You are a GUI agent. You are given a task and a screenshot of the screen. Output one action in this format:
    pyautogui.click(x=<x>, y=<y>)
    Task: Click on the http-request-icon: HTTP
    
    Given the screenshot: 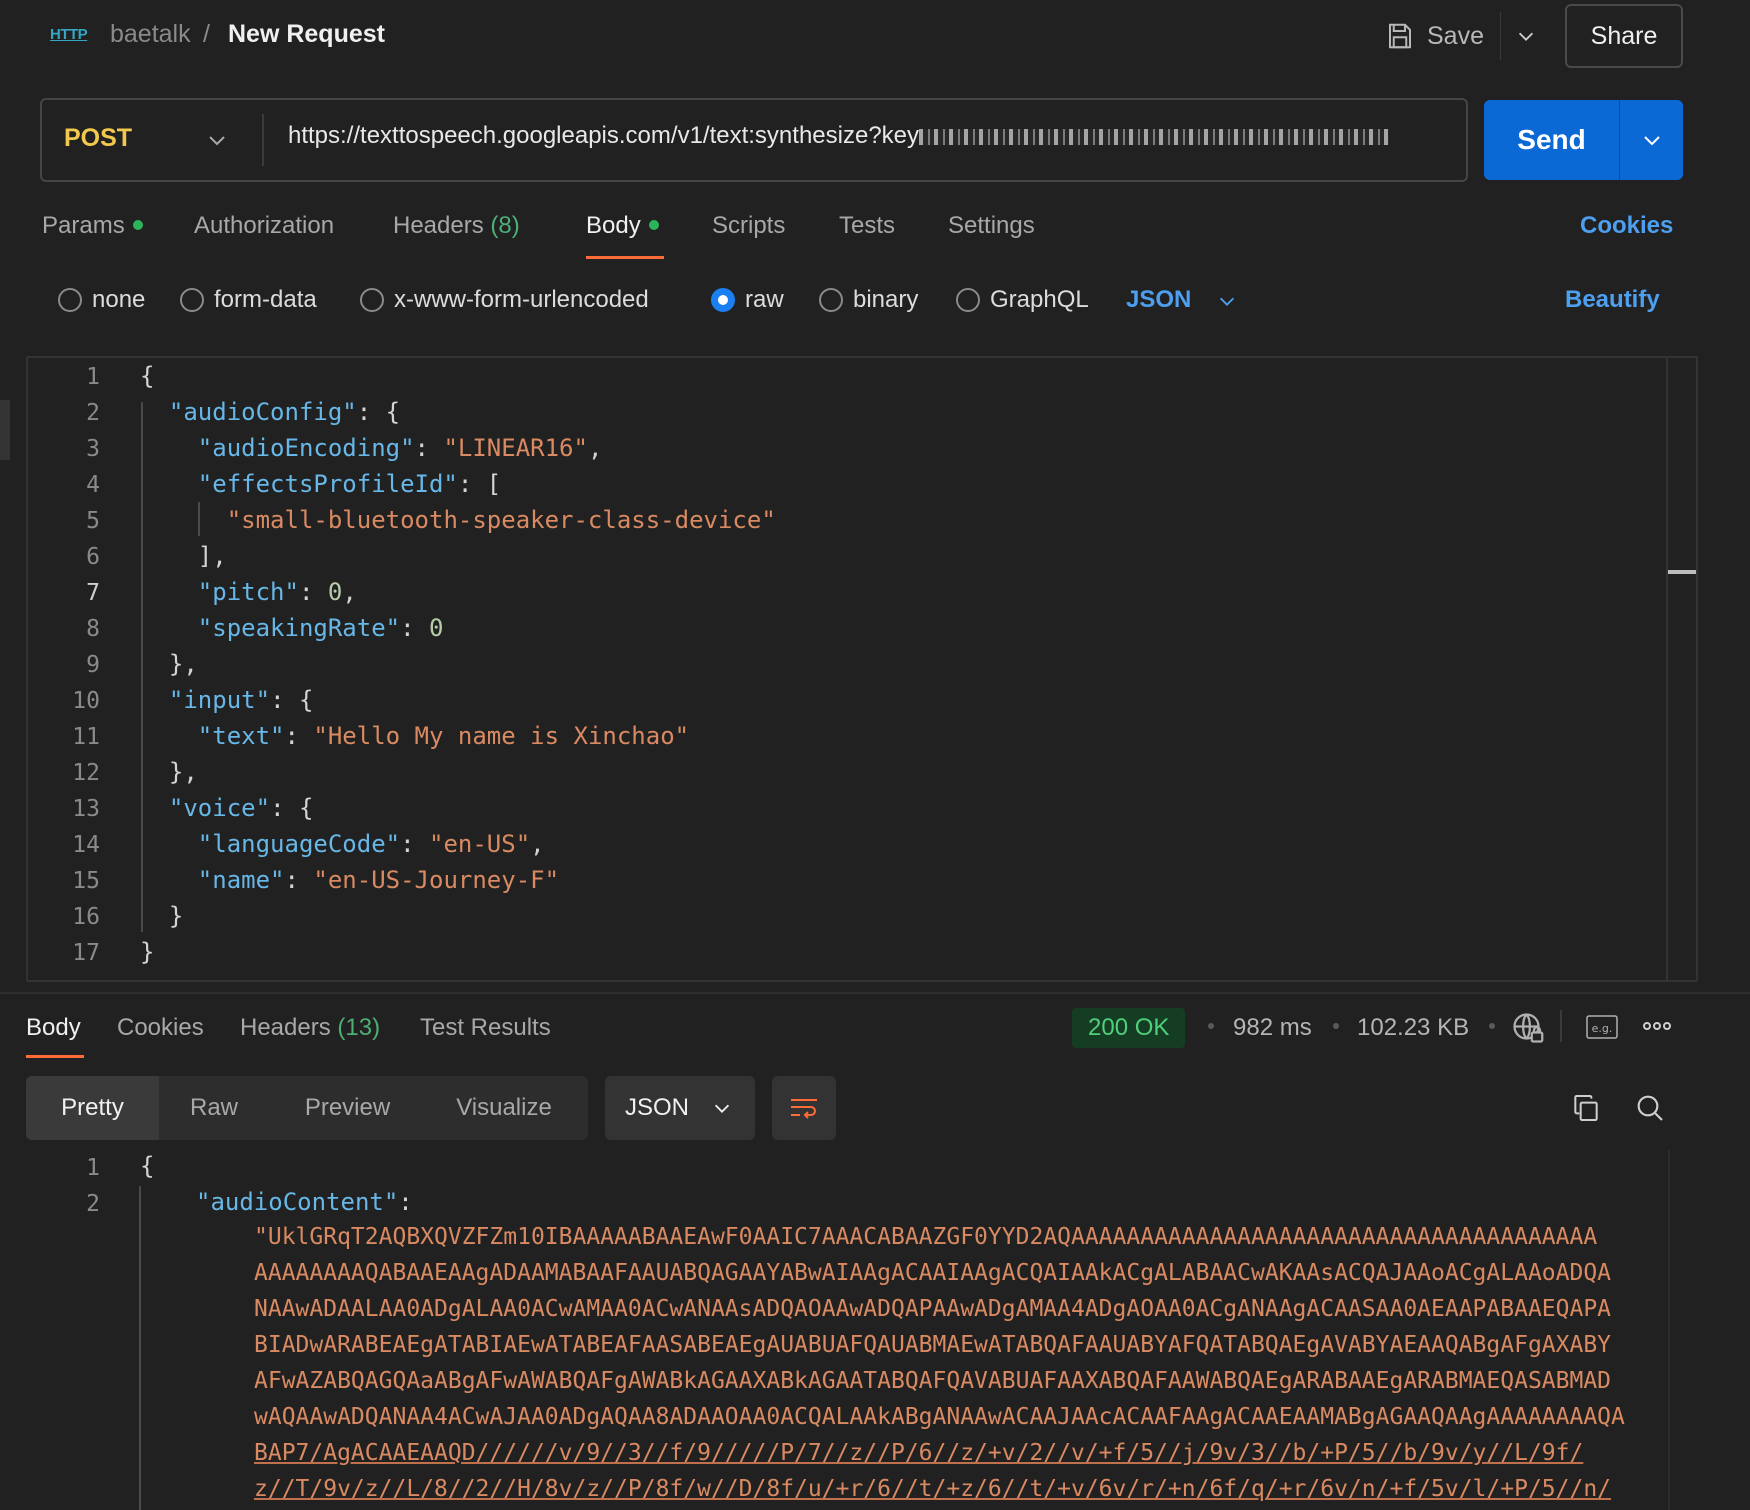 What is the action you would take?
    pyautogui.click(x=69, y=34)
    